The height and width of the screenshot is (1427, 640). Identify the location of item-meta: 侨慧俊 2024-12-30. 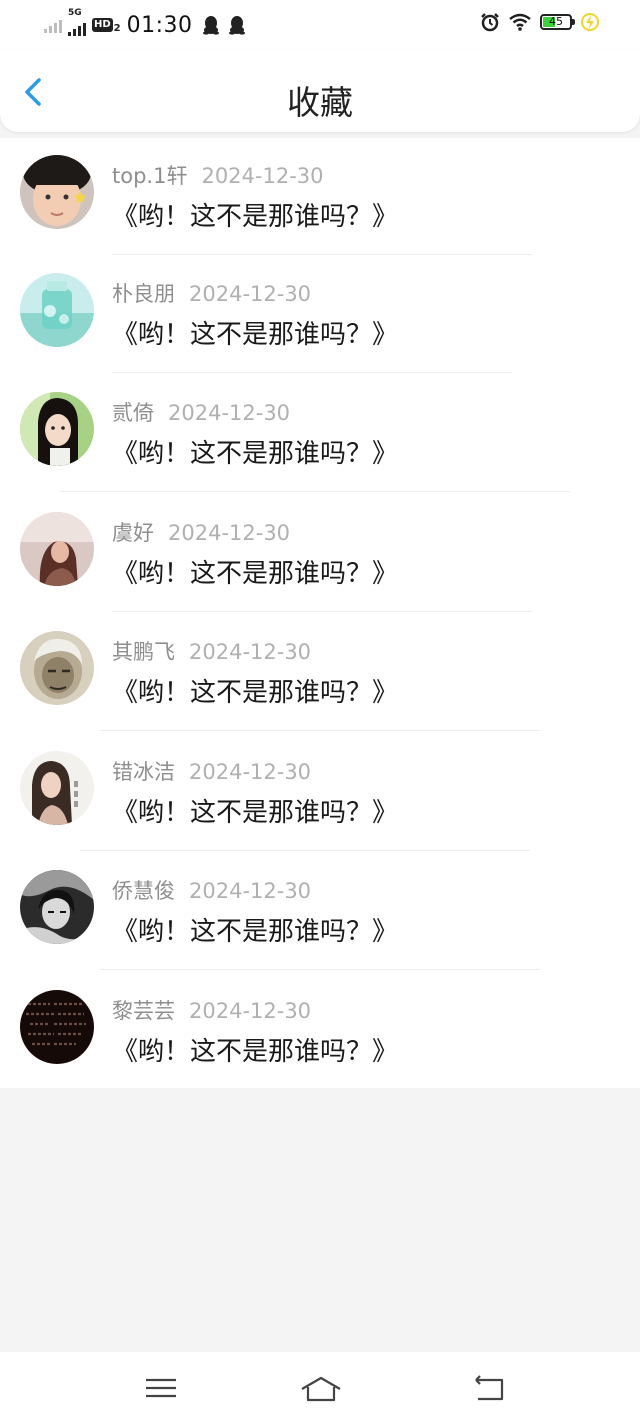
(211, 890).